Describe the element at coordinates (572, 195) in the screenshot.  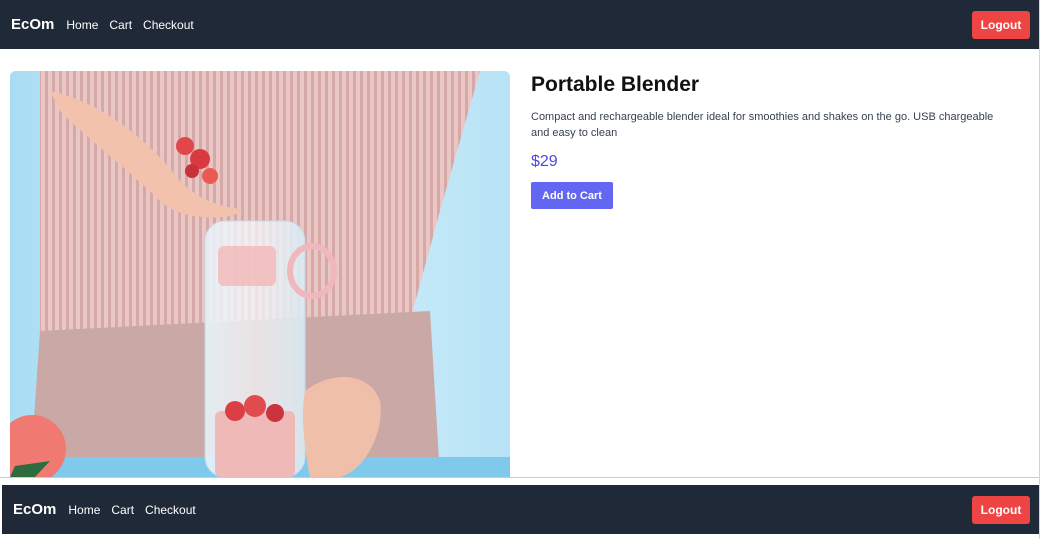
I see `add-to-cart-button: Add to Cart` at that location.